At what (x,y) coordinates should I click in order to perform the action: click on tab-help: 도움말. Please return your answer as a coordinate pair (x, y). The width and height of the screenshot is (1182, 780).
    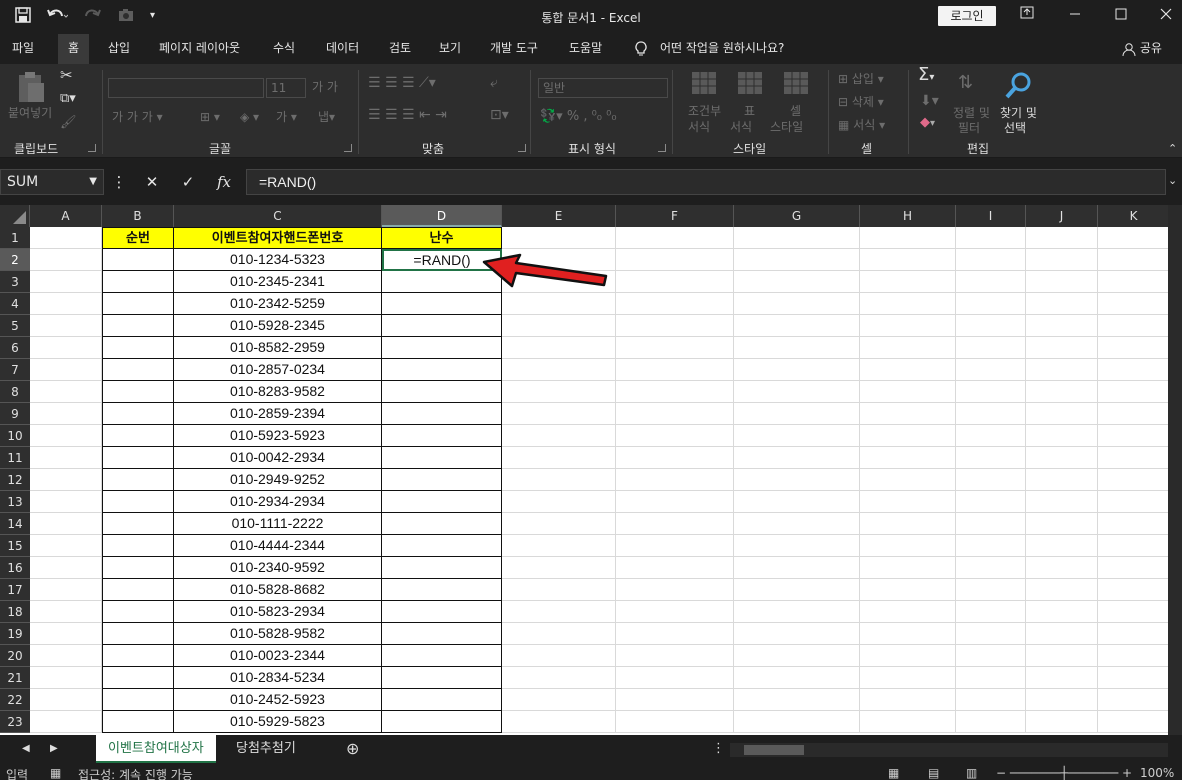
    Looking at the image, I should click on (585, 49).